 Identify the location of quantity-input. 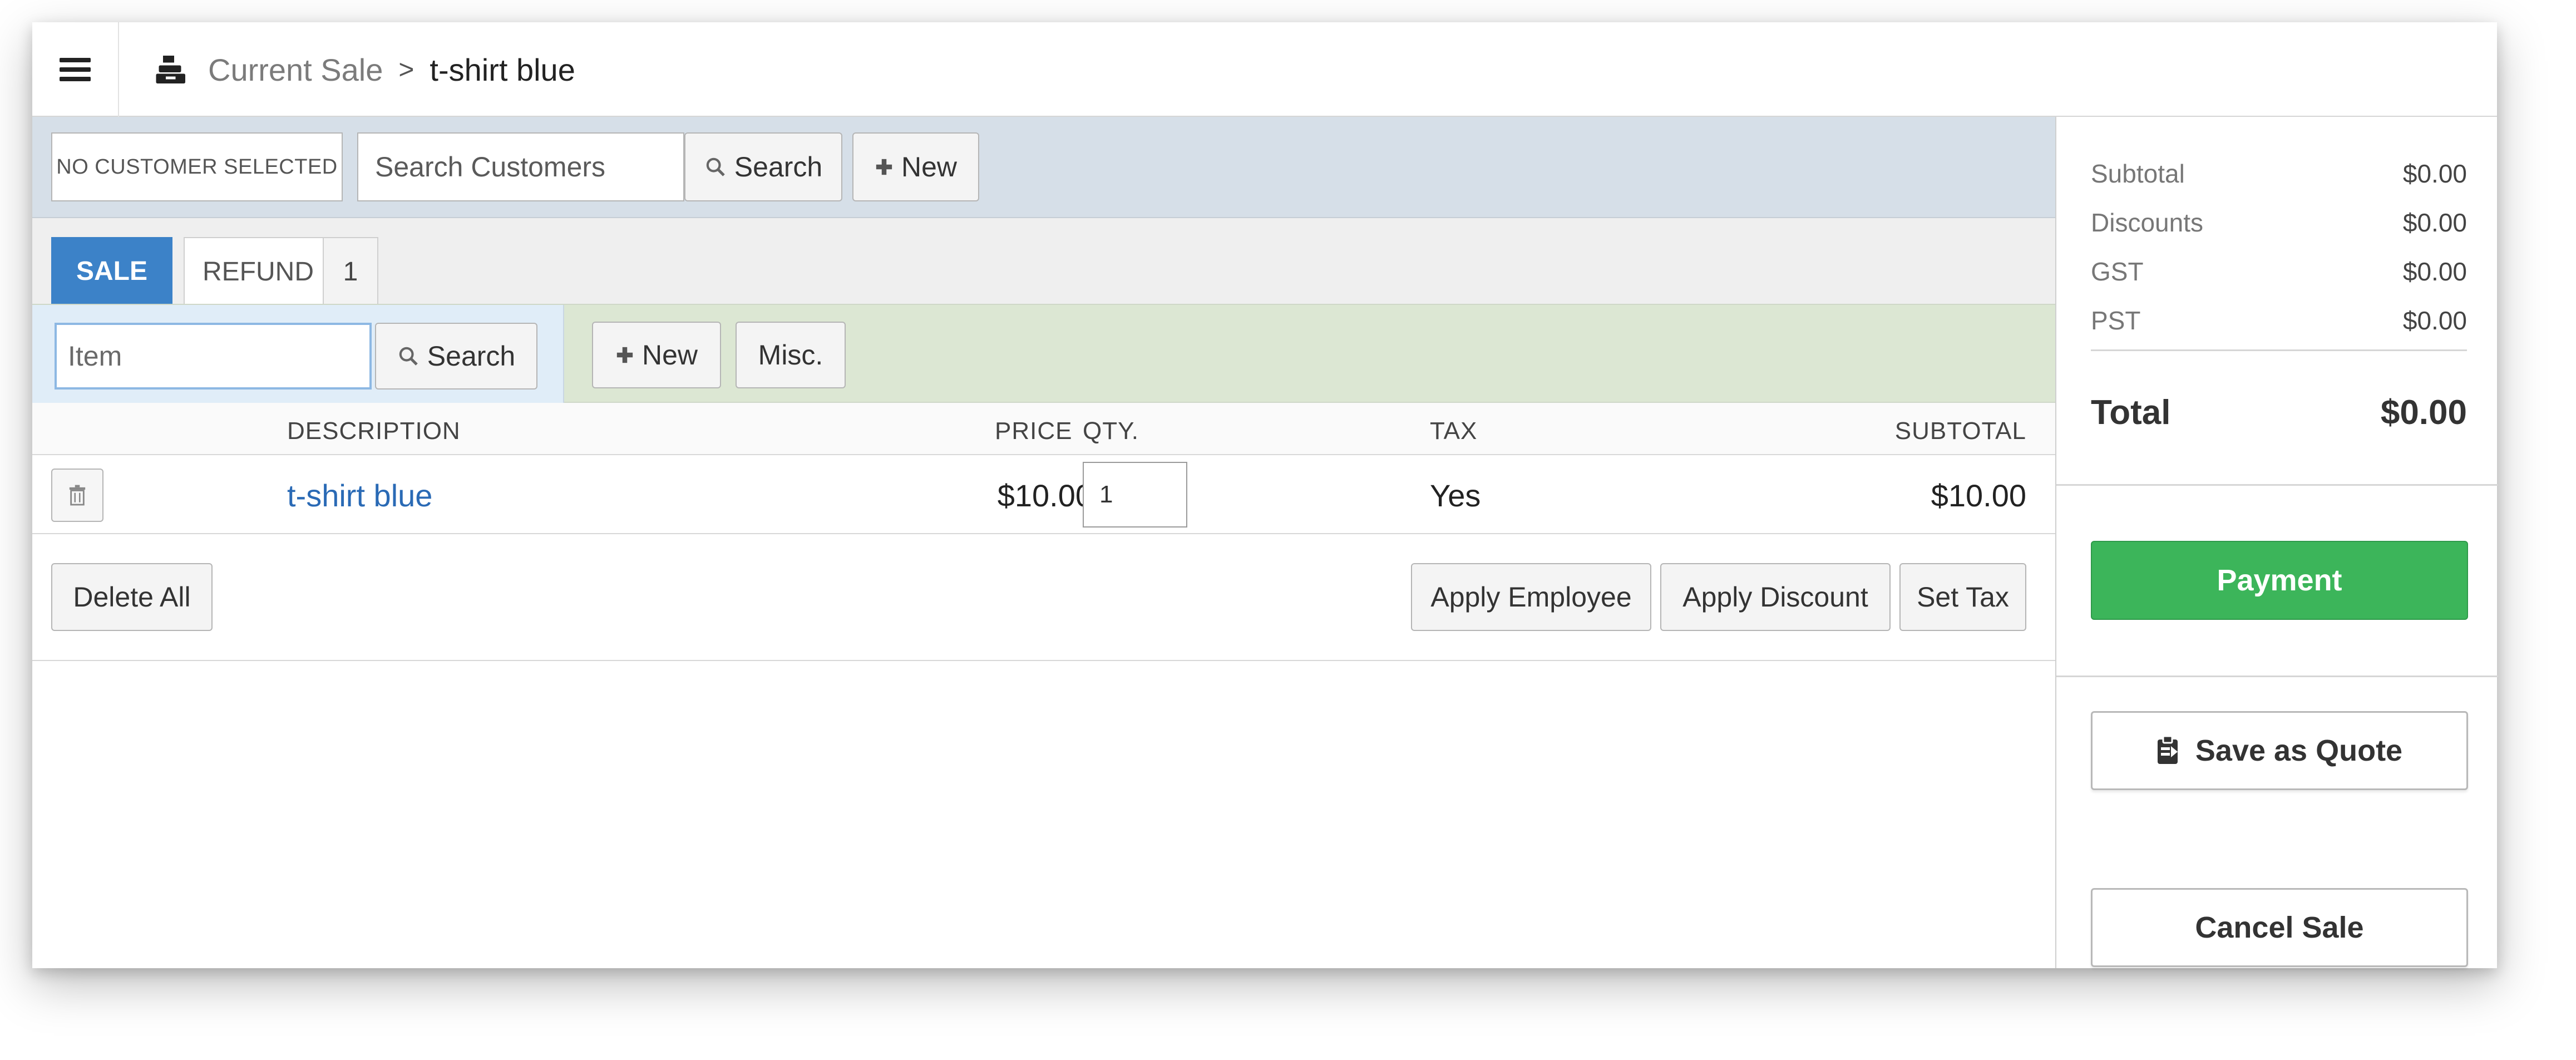
(1135, 495).